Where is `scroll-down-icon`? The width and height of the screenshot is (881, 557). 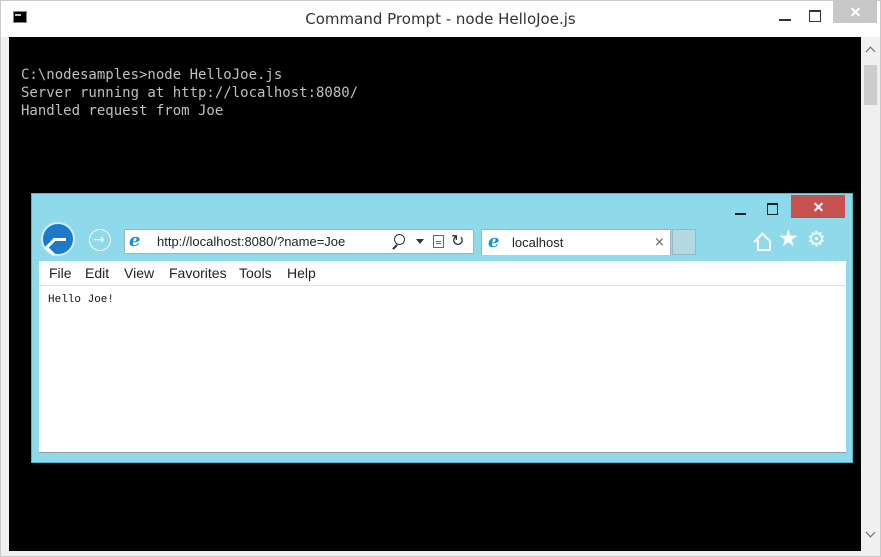
scroll-down-icon is located at coordinates (870, 533).